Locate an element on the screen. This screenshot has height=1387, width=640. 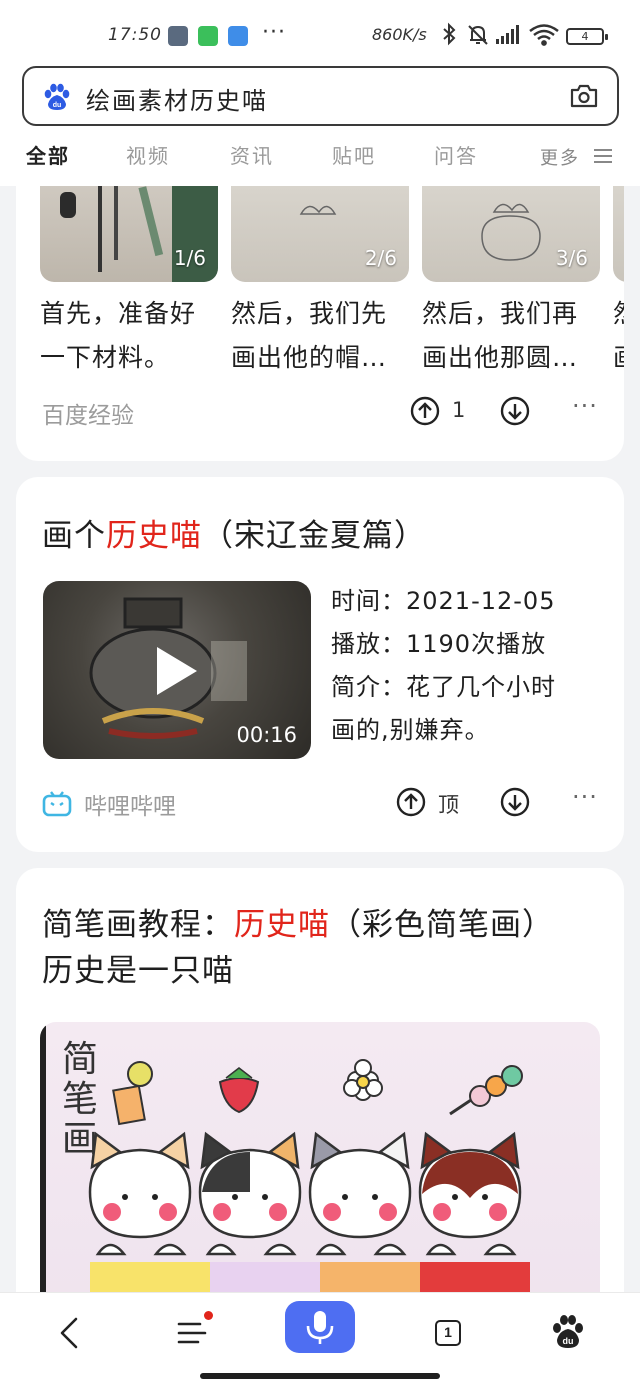
status-icons is located at coordinates (501, 34).